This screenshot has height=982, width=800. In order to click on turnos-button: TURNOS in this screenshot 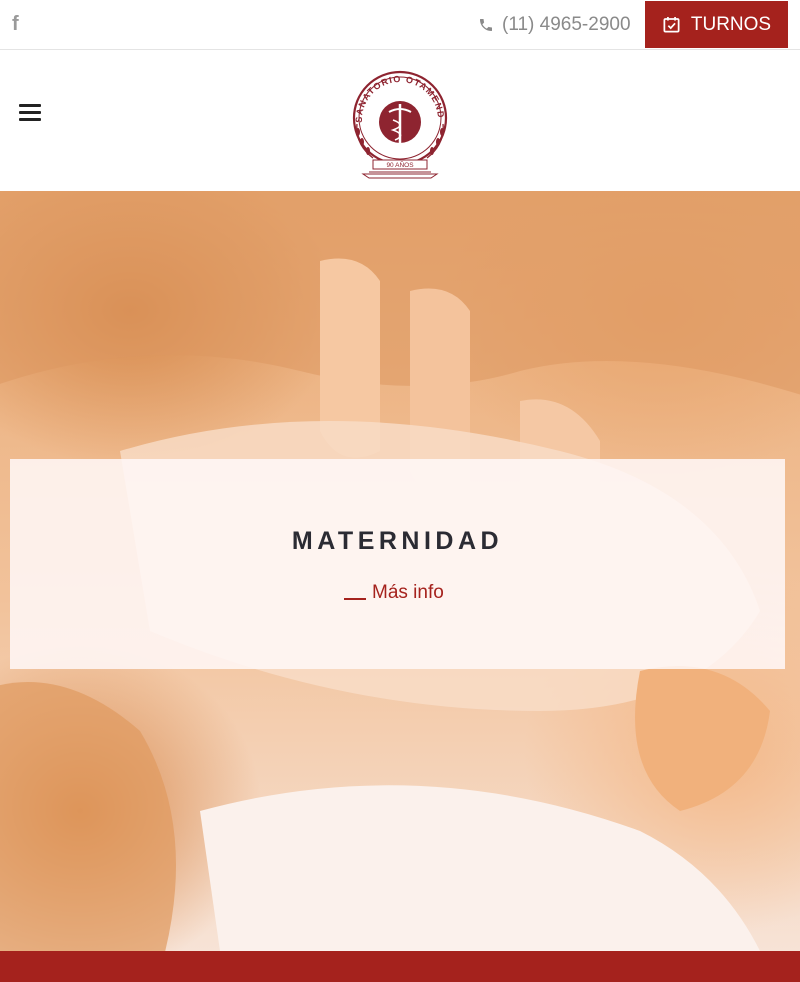, I will do `click(716, 24)`.